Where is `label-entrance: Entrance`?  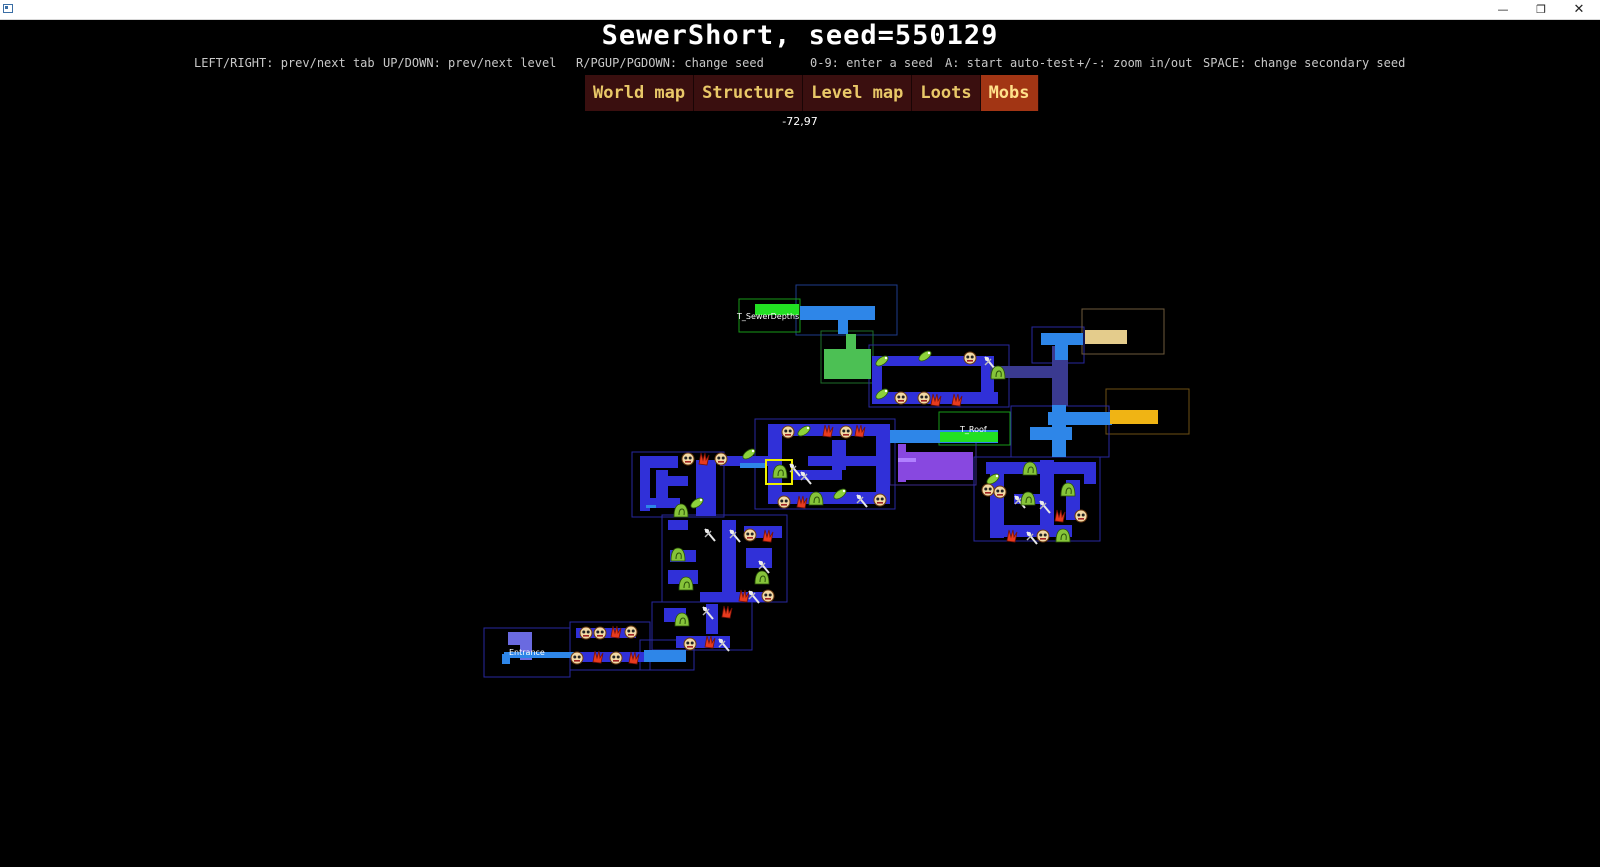 label-entrance: Entrance is located at coordinates (527, 652).